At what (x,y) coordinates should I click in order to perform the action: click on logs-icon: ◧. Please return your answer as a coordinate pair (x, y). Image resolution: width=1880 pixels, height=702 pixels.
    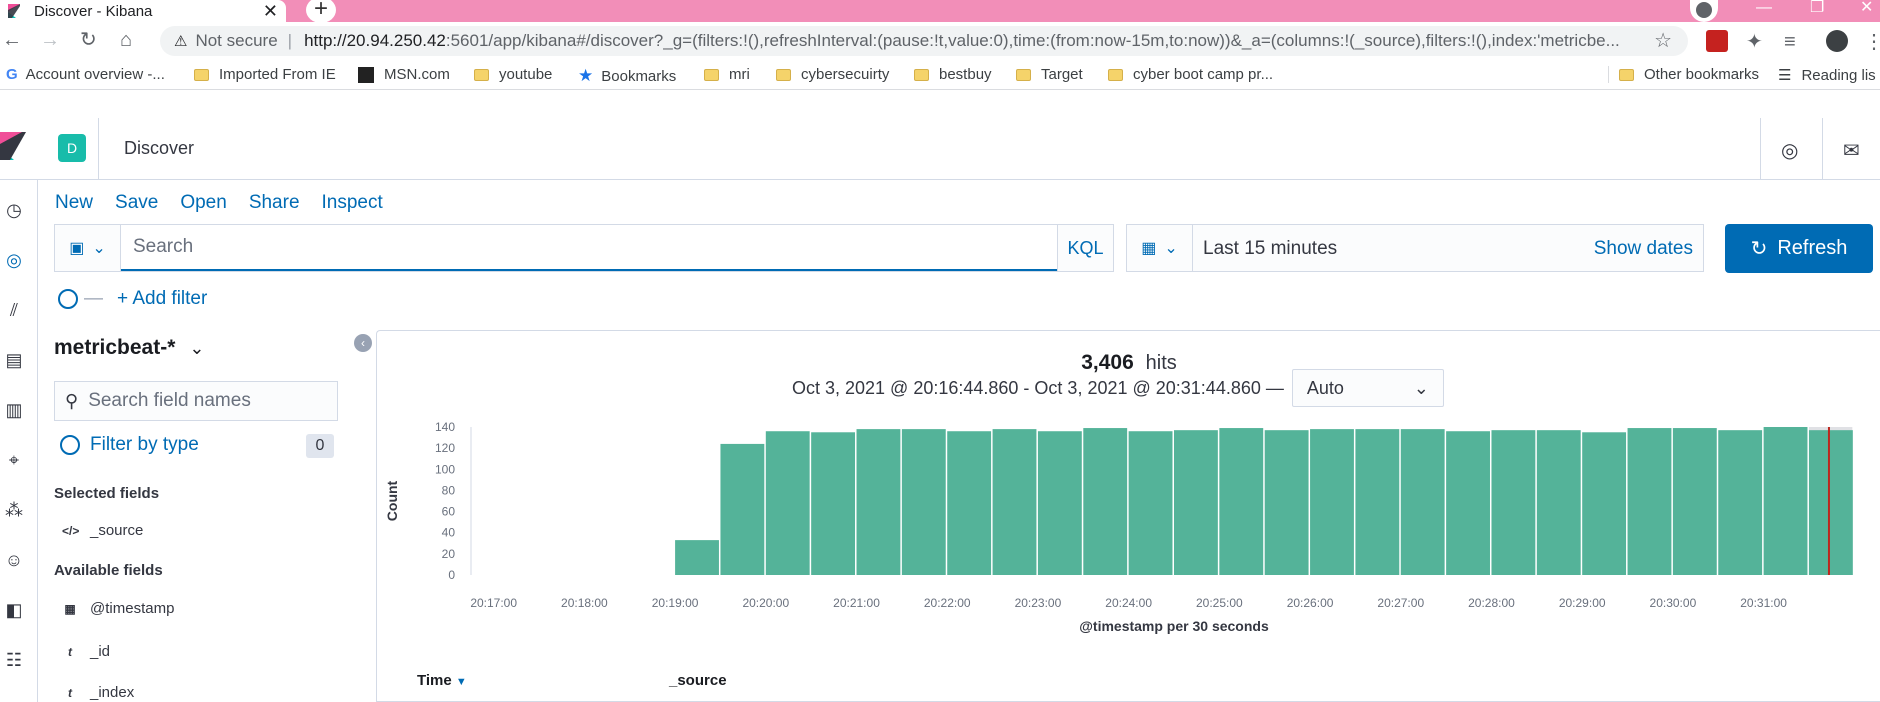
    Looking at the image, I should click on (14, 610).